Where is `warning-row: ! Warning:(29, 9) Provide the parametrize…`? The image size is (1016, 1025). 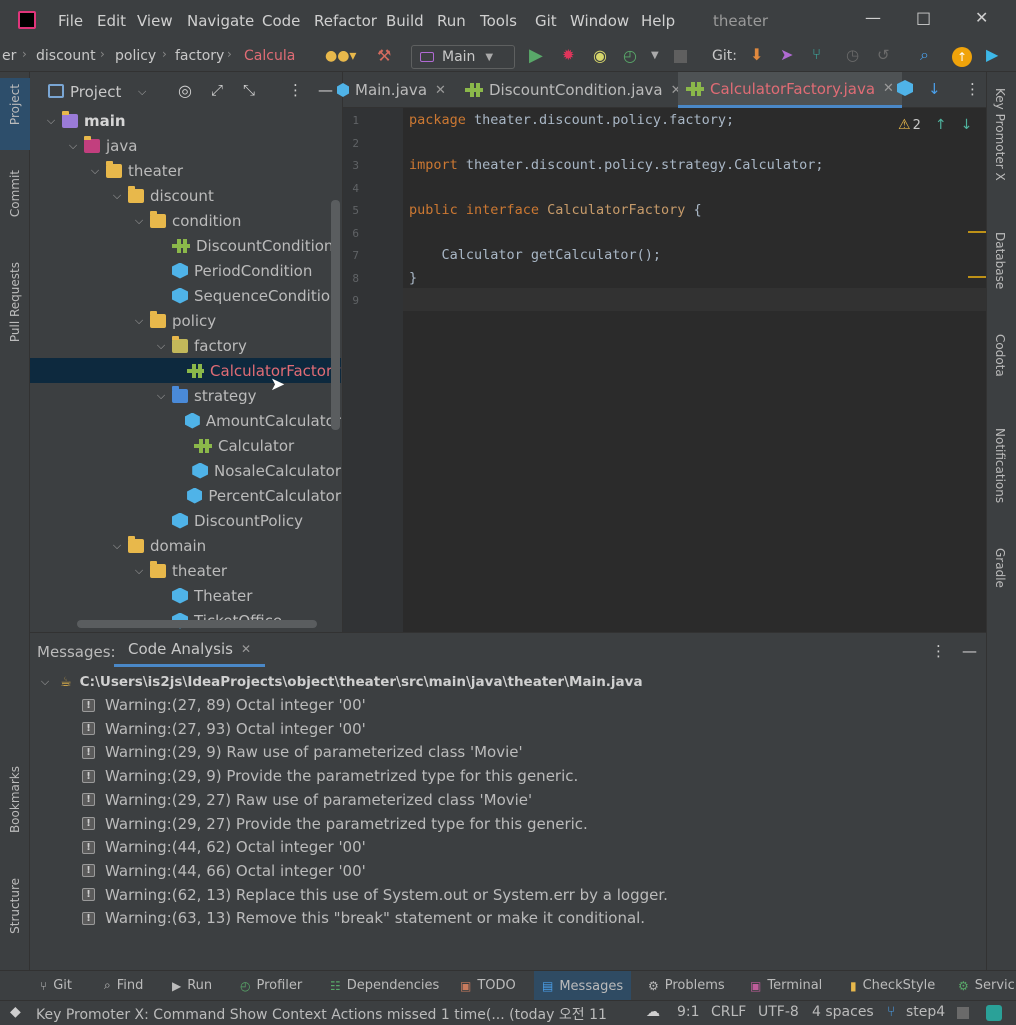
warning-row: ! Warning:(29, 9) Provide the parametrize… is located at coordinates (330, 776).